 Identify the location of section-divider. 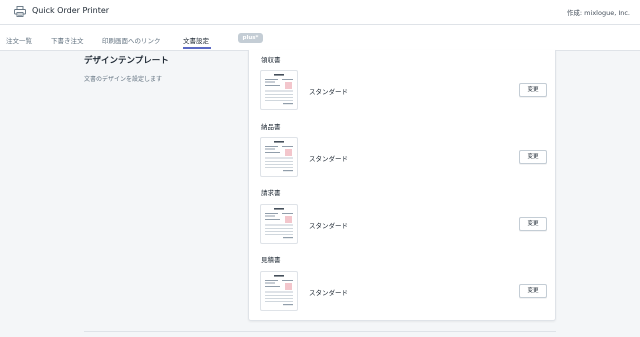
(320, 331).